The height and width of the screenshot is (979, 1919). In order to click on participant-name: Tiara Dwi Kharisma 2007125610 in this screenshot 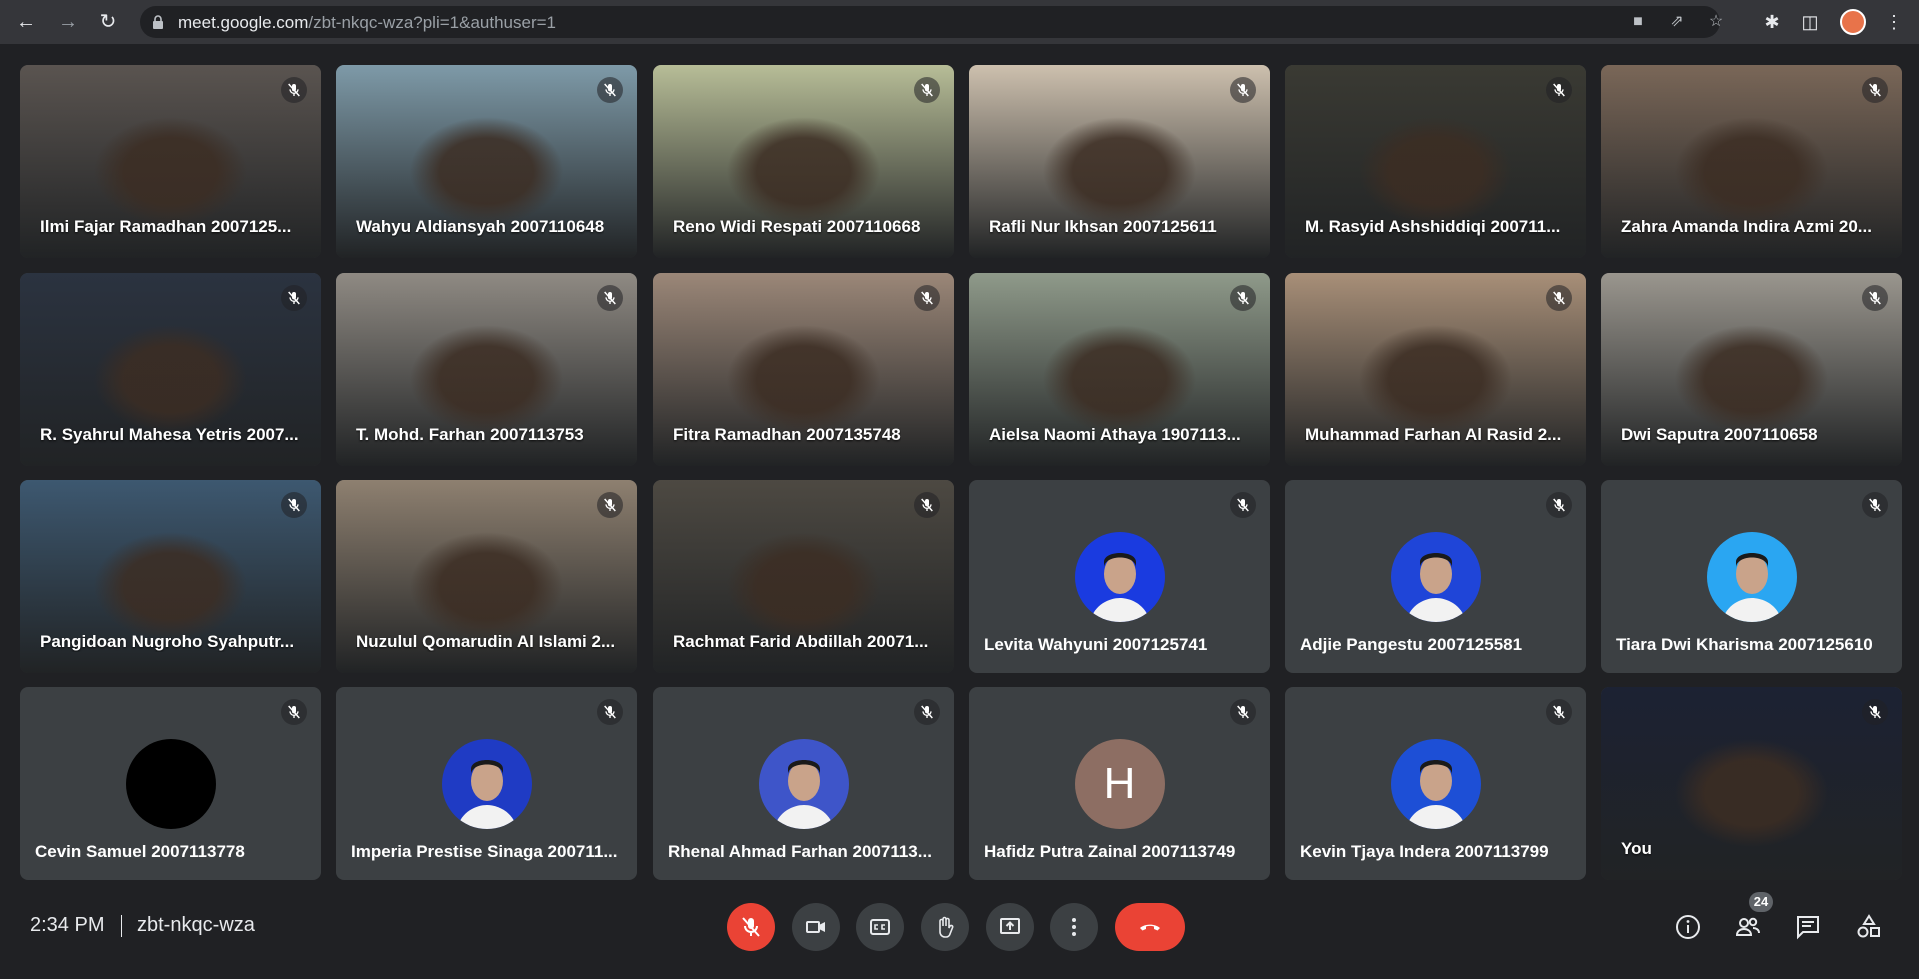, I will do `click(1744, 644)`.